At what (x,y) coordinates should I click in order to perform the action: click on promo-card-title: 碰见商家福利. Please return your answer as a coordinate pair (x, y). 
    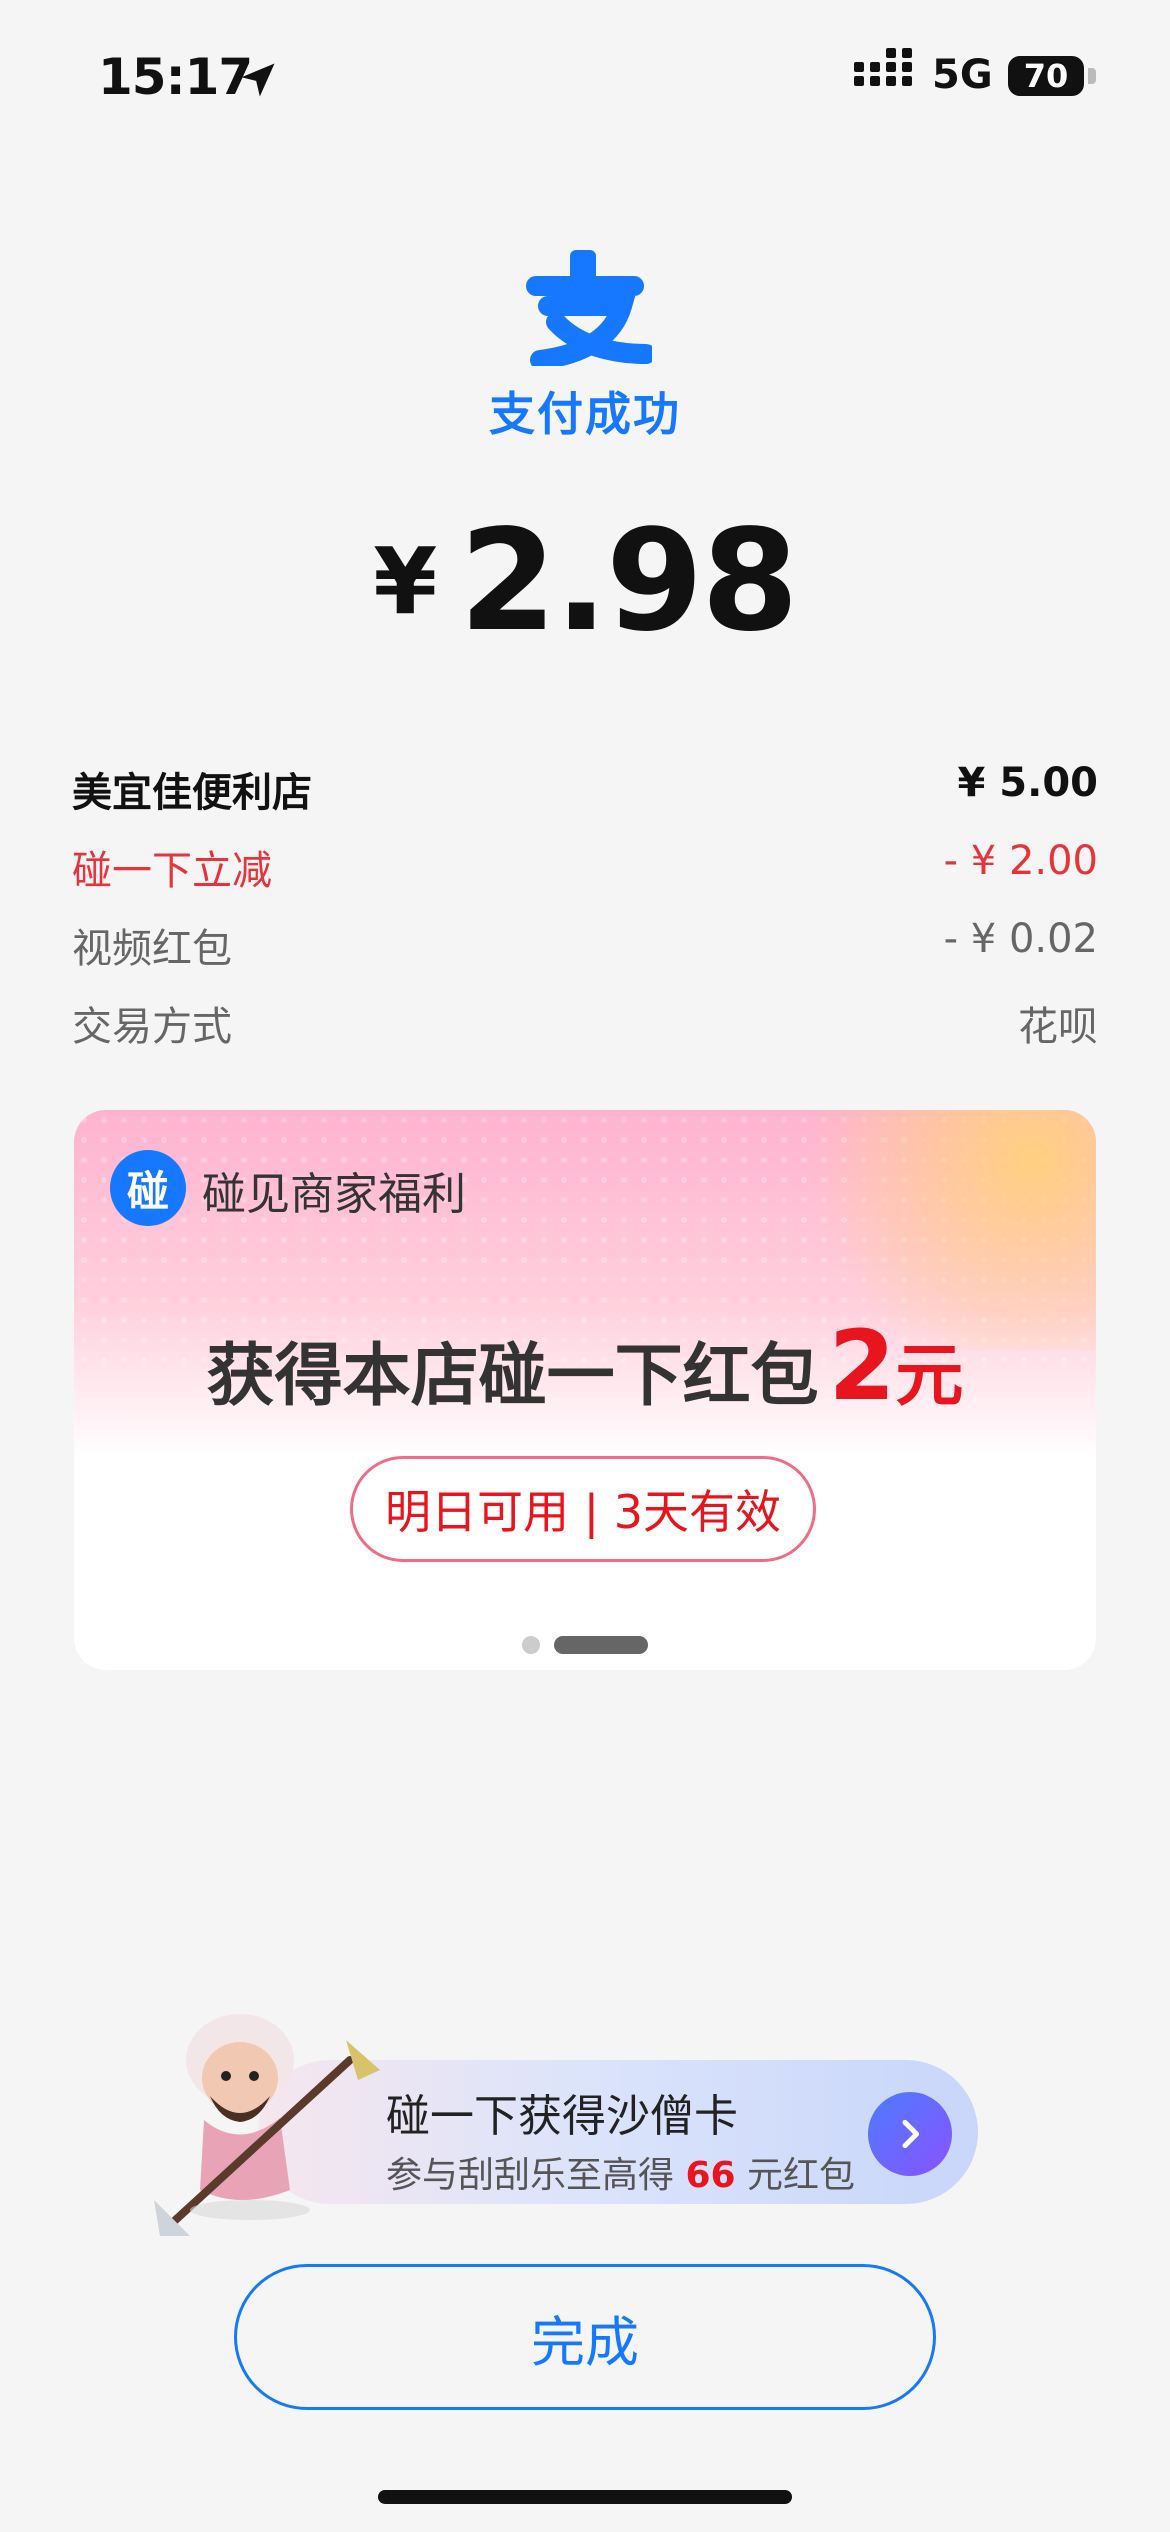
    Looking at the image, I should click on (334, 1194).